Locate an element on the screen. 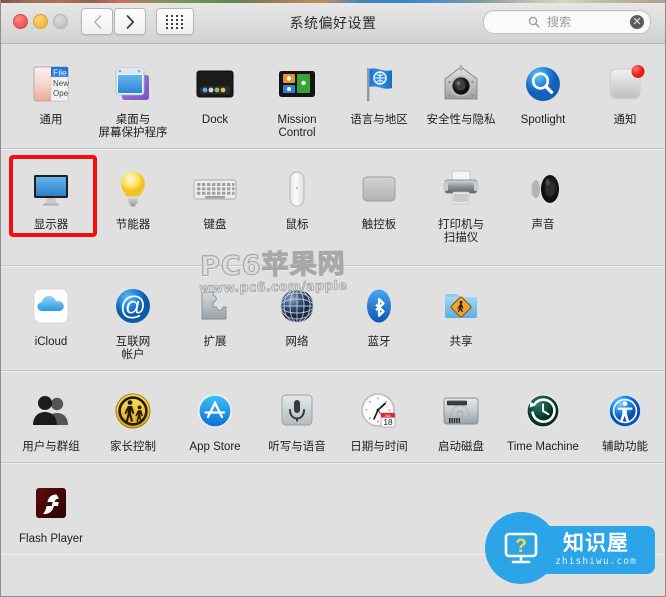  window-titlebar: 系统偏好设置 ✕ is located at coordinates (333, 22).